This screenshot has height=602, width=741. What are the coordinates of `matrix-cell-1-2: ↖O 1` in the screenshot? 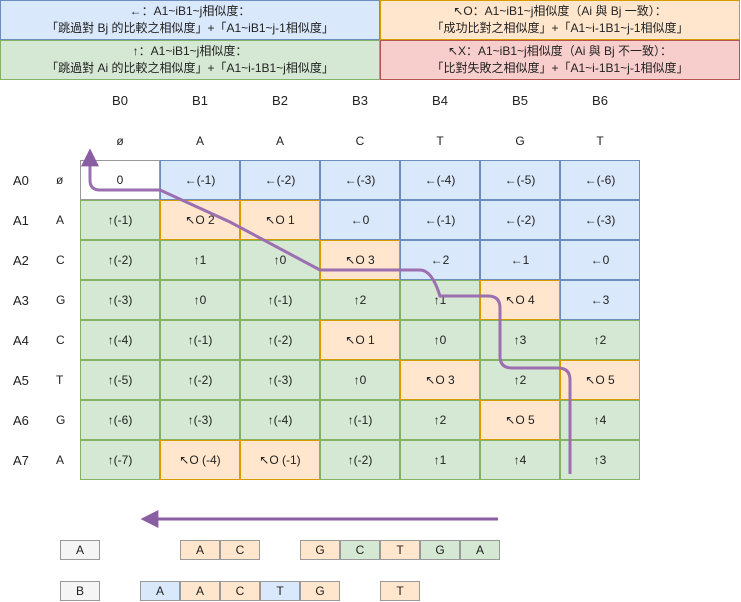 It's located at (280, 220).